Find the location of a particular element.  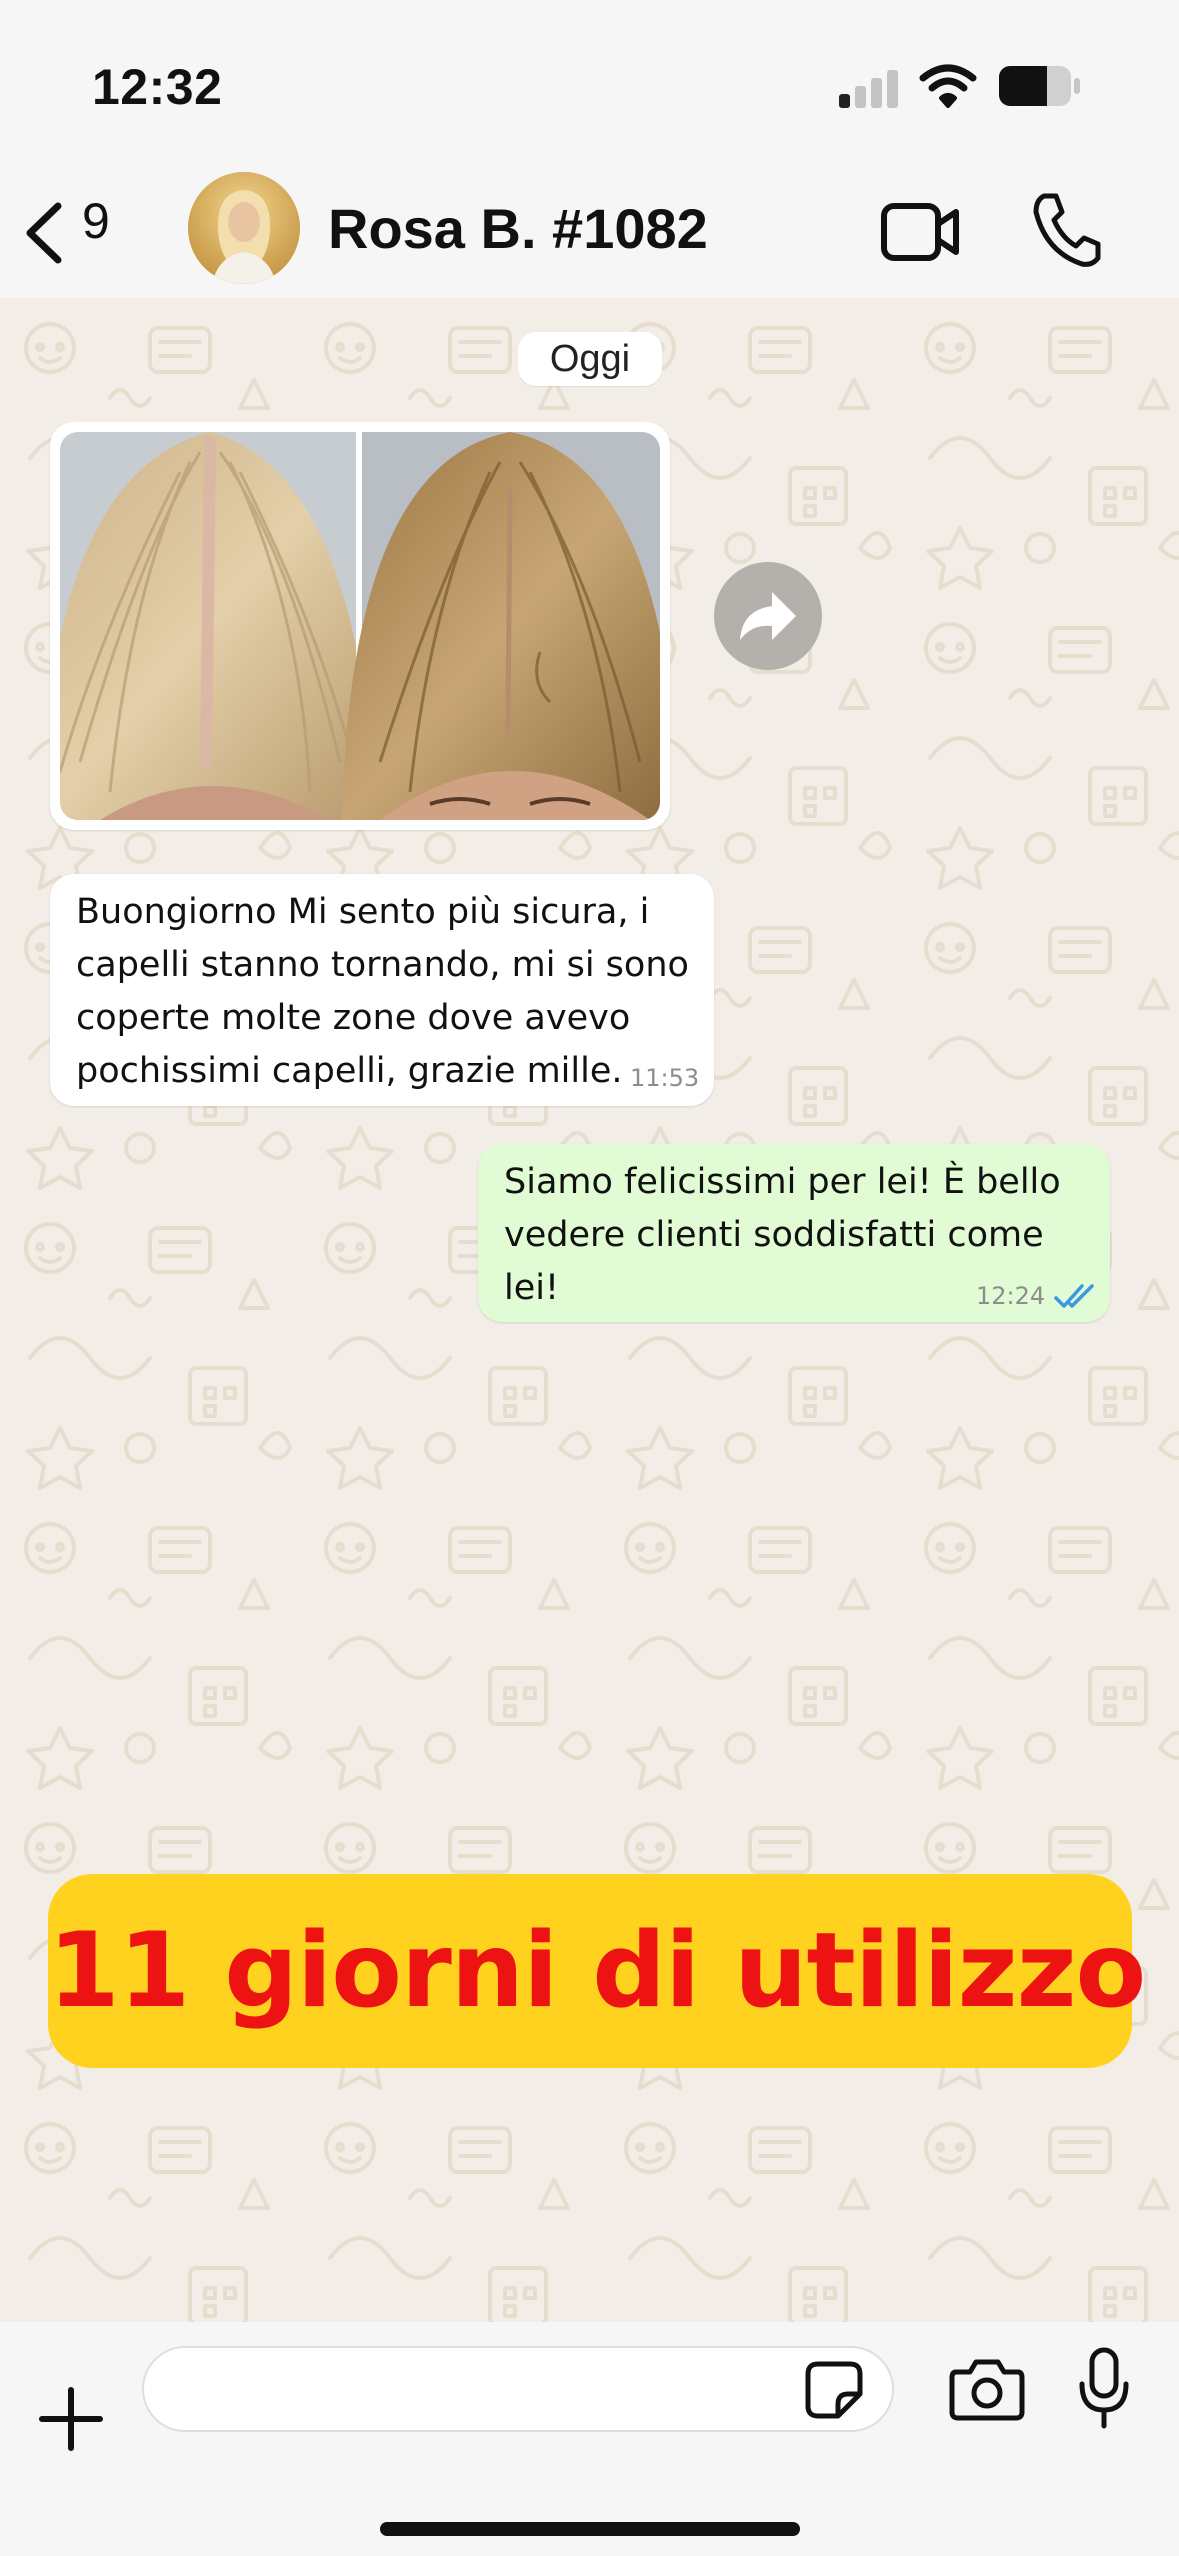

before-after-photo is located at coordinates (360, 626).